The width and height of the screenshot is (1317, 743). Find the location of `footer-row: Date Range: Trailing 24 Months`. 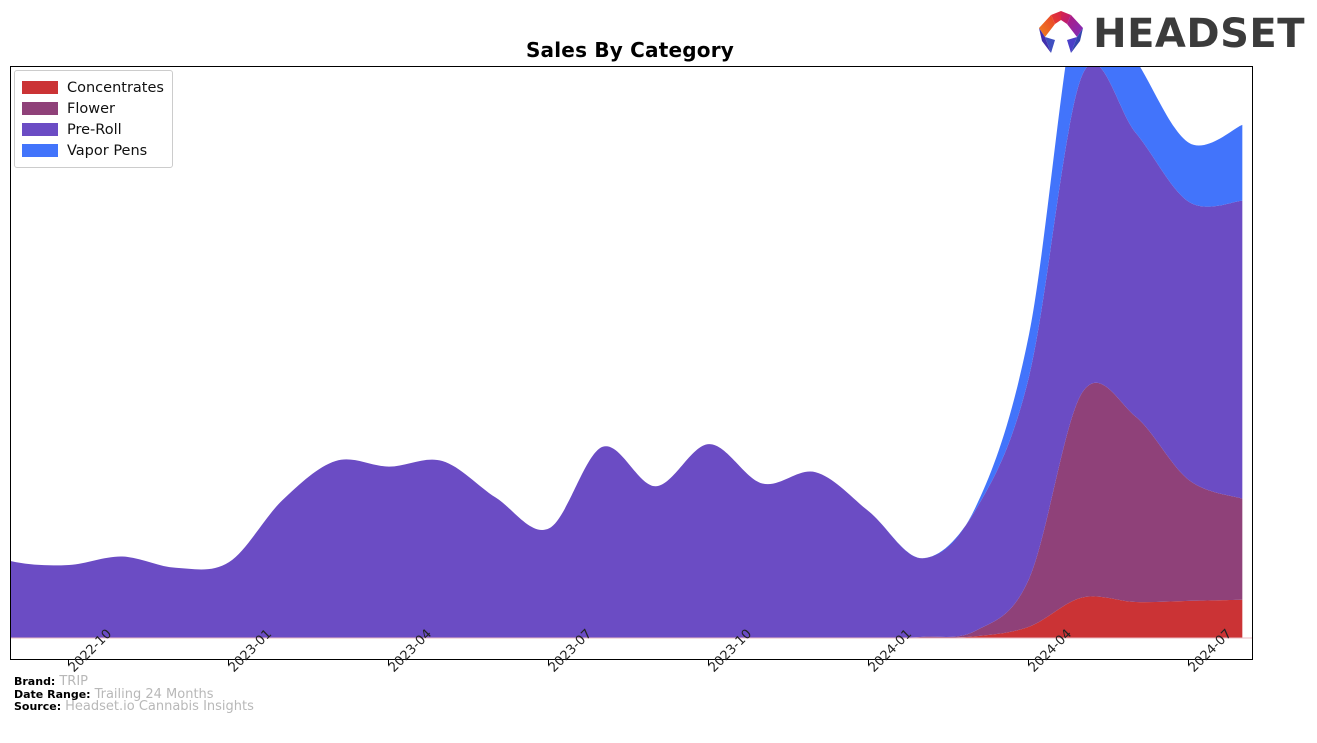

footer-row: Date Range: Trailing 24 Months is located at coordinates (134, 694).